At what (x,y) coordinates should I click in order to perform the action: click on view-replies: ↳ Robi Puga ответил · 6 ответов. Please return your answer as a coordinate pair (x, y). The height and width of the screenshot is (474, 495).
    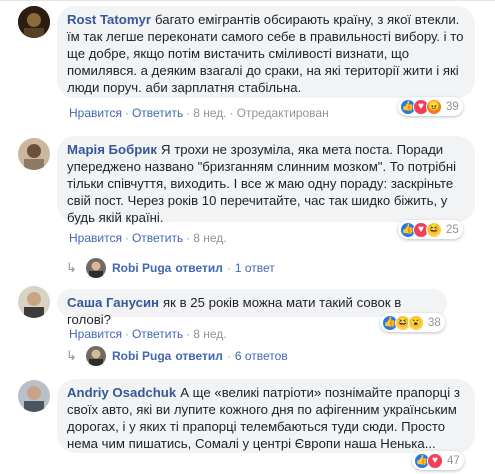
    Looking at the image, I should click on (177, 356).